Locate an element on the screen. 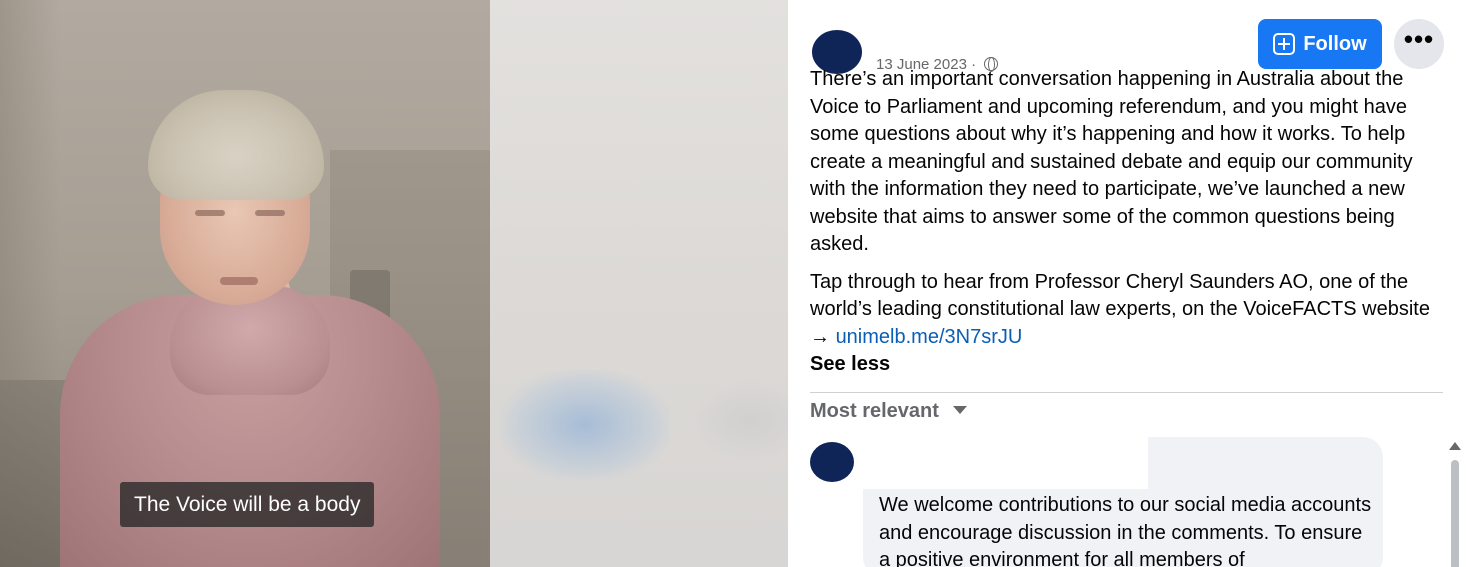 The width and height of the screenshot is (1468, 567). follow-button: Follow is located at coordinates (1320, 44).